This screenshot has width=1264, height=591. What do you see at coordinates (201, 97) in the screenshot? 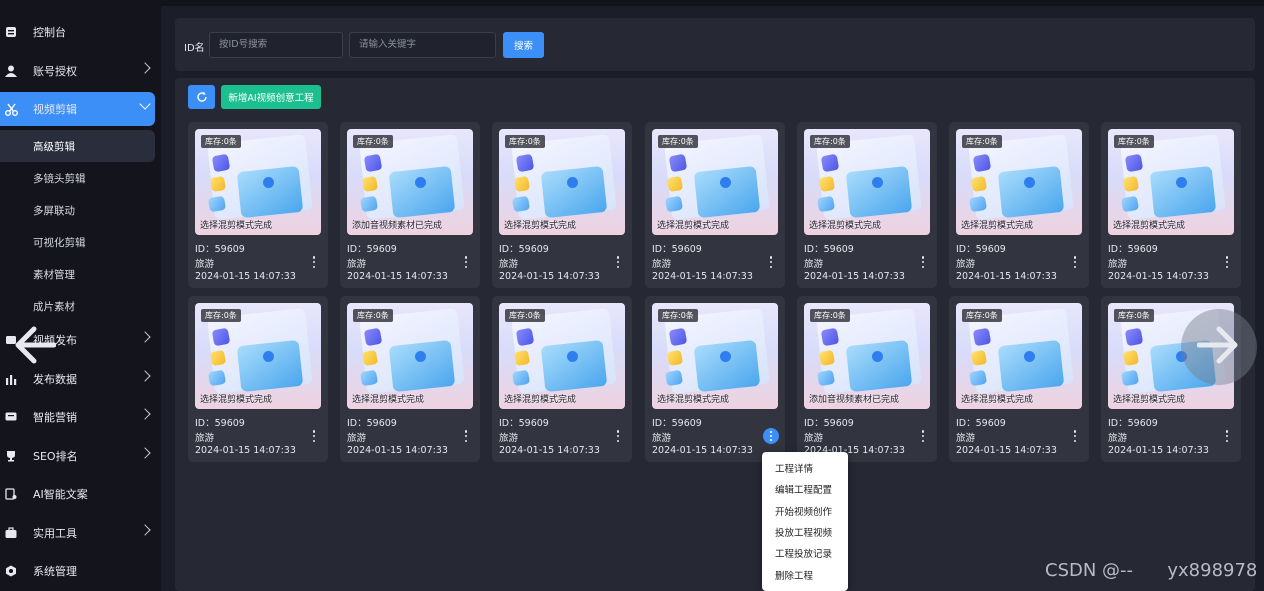
I see `refresh-button` at bounding box center [201, 97].